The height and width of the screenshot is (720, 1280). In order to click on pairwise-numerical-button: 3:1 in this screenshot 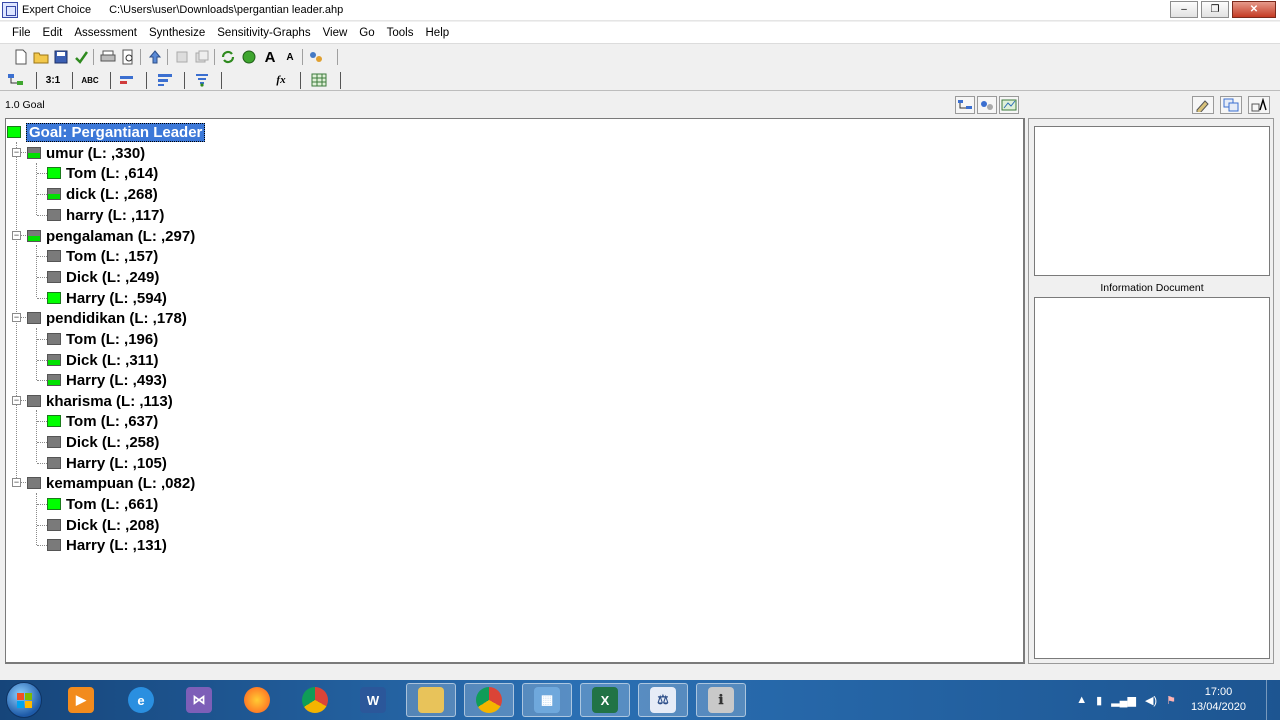, I will do `click(53, 80)`.